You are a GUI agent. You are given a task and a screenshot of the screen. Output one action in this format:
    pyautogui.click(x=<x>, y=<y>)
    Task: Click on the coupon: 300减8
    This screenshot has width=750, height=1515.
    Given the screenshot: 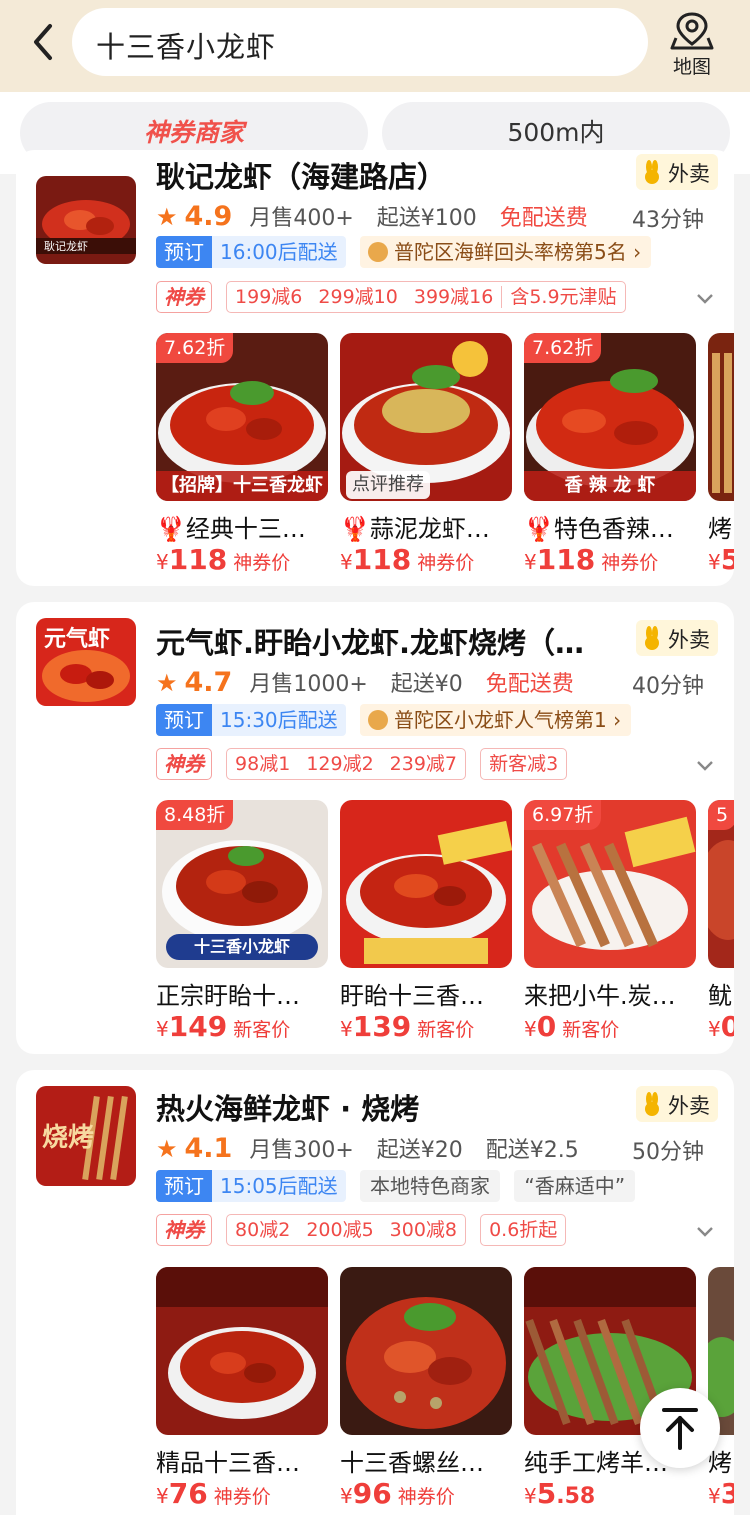 What is the action you would take?
    pyautogui.click(x=423, y=1230)
    